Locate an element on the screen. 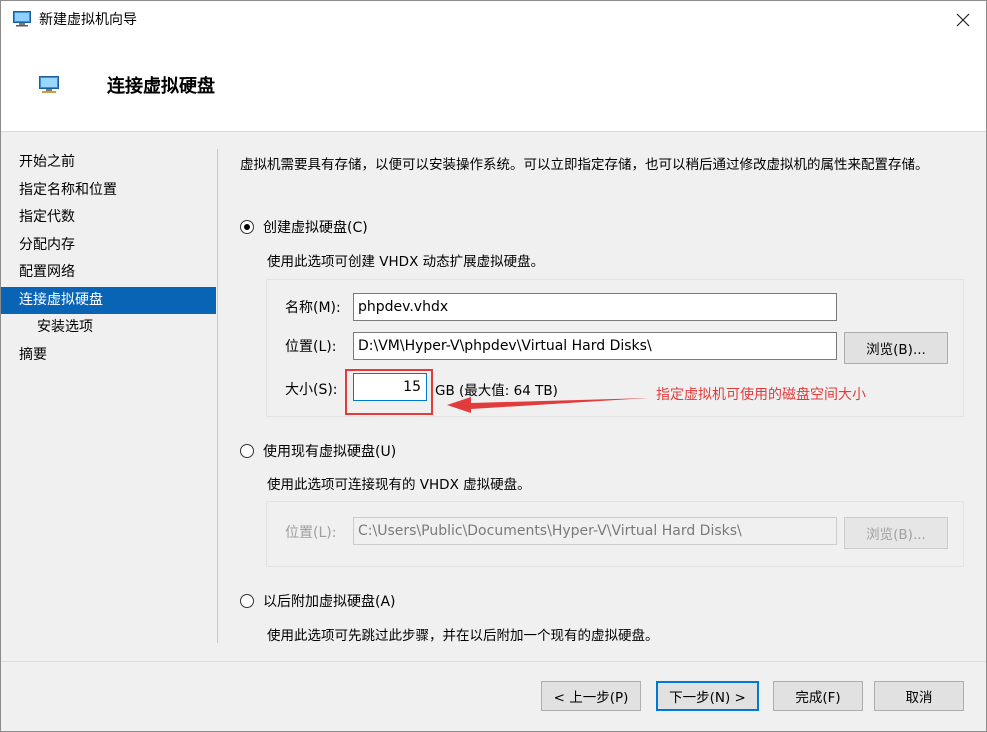 Image resolution: width=987 pixels, height=732 pixels. next-button: 下一步(N) > is located at coordinates (707, 696).